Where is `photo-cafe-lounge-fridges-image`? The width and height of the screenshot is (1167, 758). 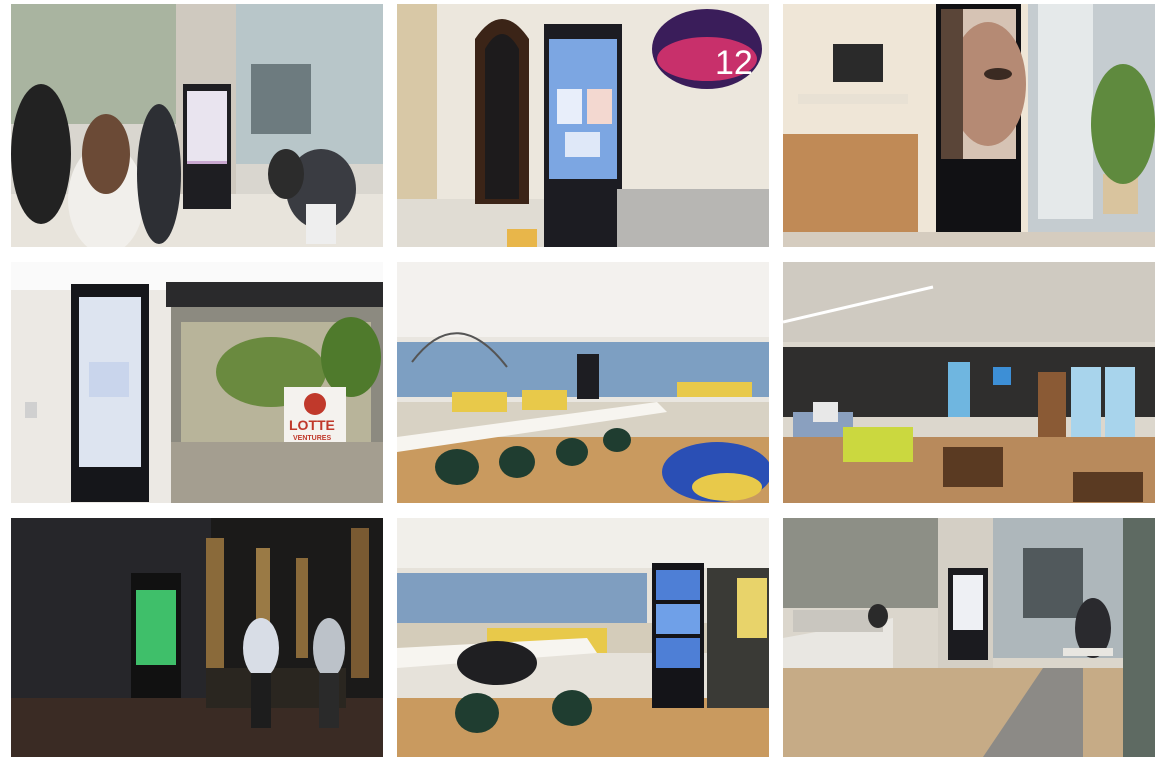
photo-cafe-lounge-fridges-image is located at coordinates (969, 382).